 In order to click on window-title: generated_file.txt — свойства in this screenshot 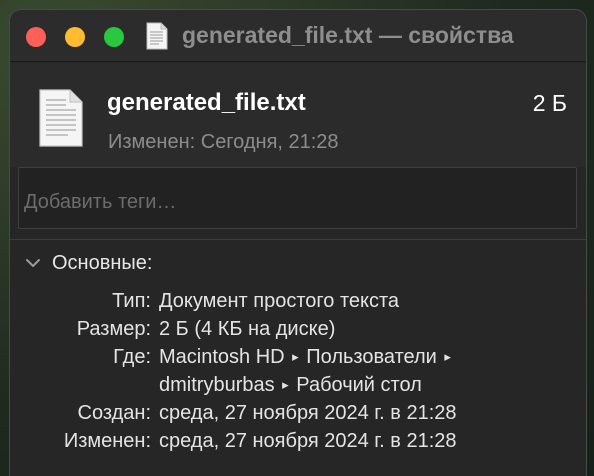, I will do `click(348, 35)`.